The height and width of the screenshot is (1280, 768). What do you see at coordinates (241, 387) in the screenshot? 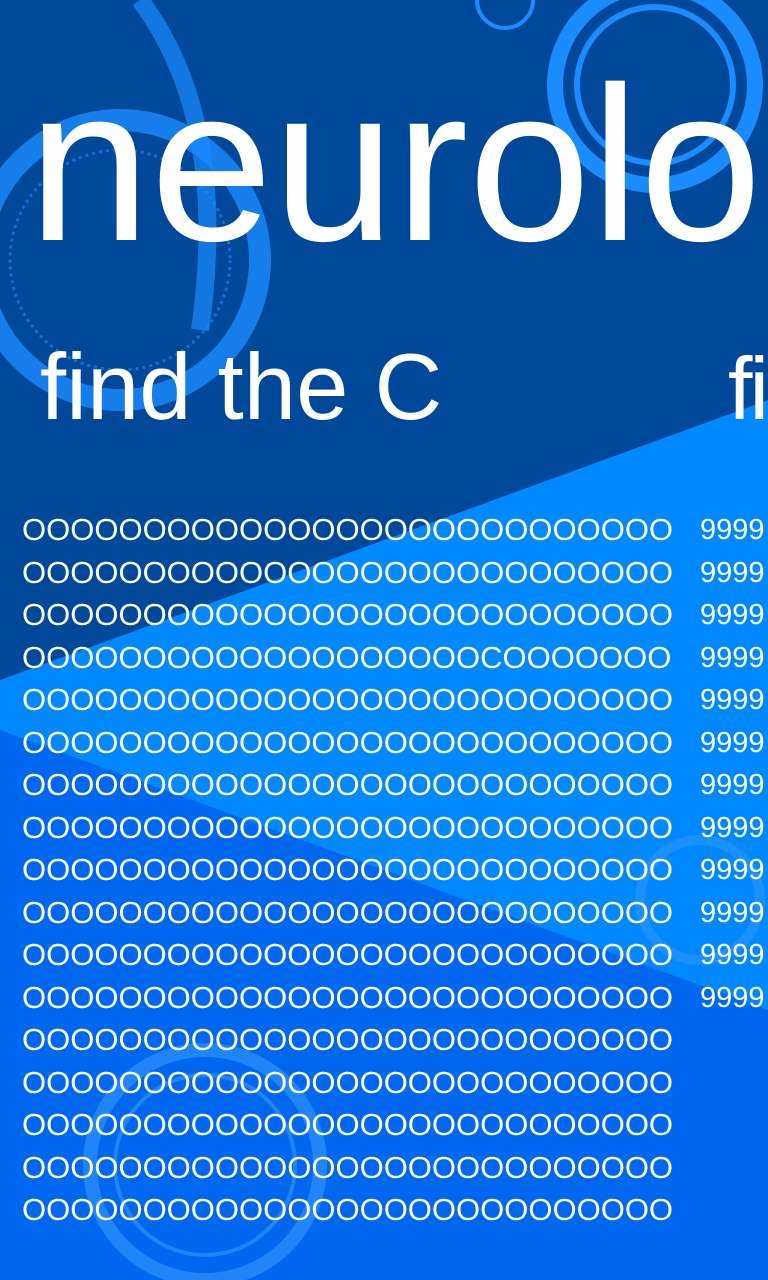
I see `panel-header-find-the-c: find the C` at bounding box center [241, 387].